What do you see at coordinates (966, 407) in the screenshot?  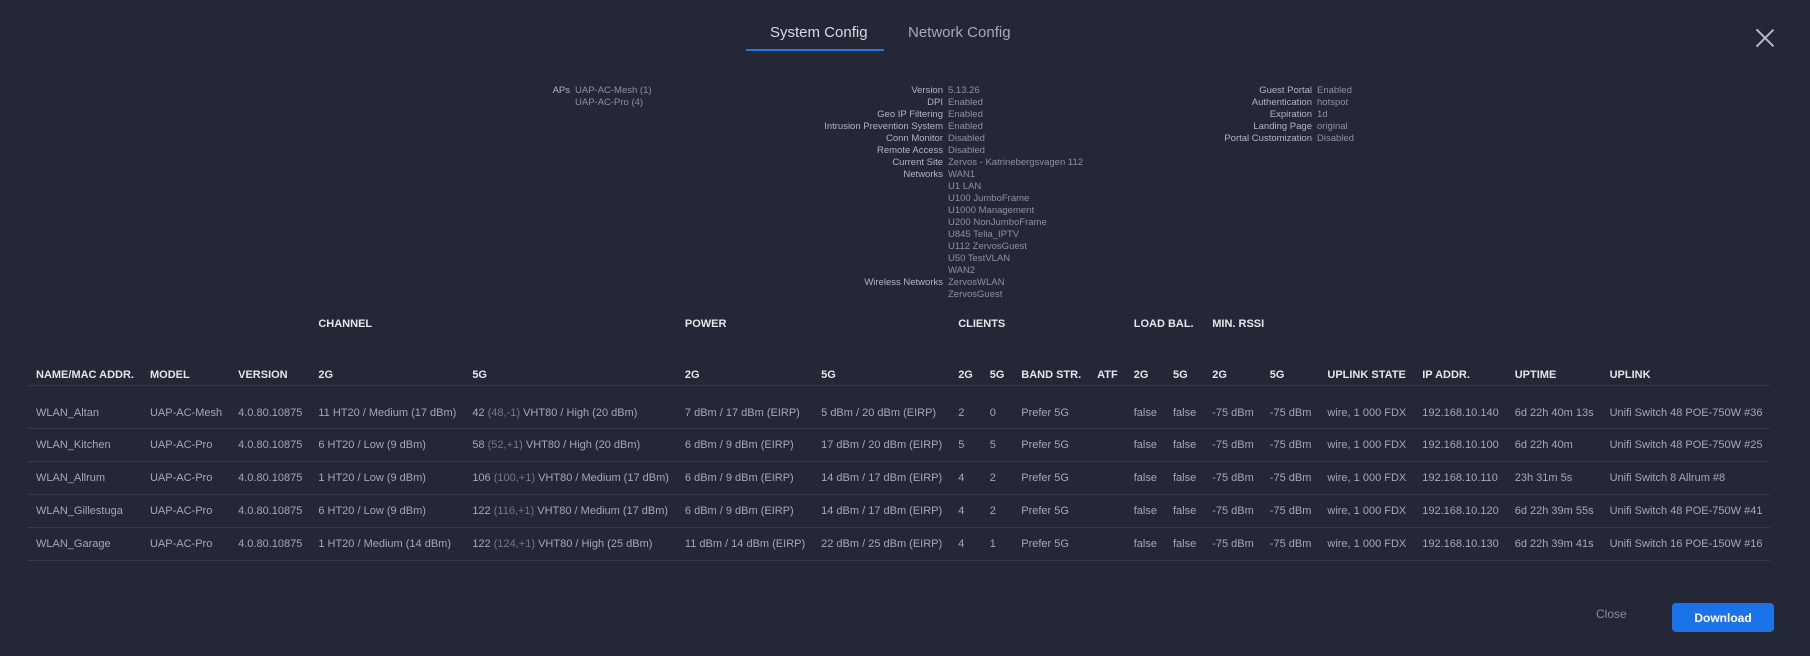 I see `cell-cl2g: 2` at bounding box center [966, 407].